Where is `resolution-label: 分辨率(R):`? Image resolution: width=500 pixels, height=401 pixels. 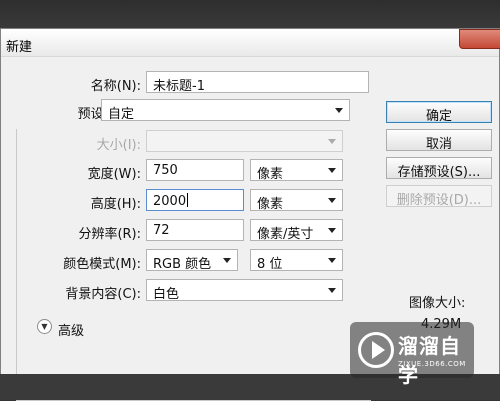 resolution-label: 分辨率(R): is located at coordinates (109, 234).